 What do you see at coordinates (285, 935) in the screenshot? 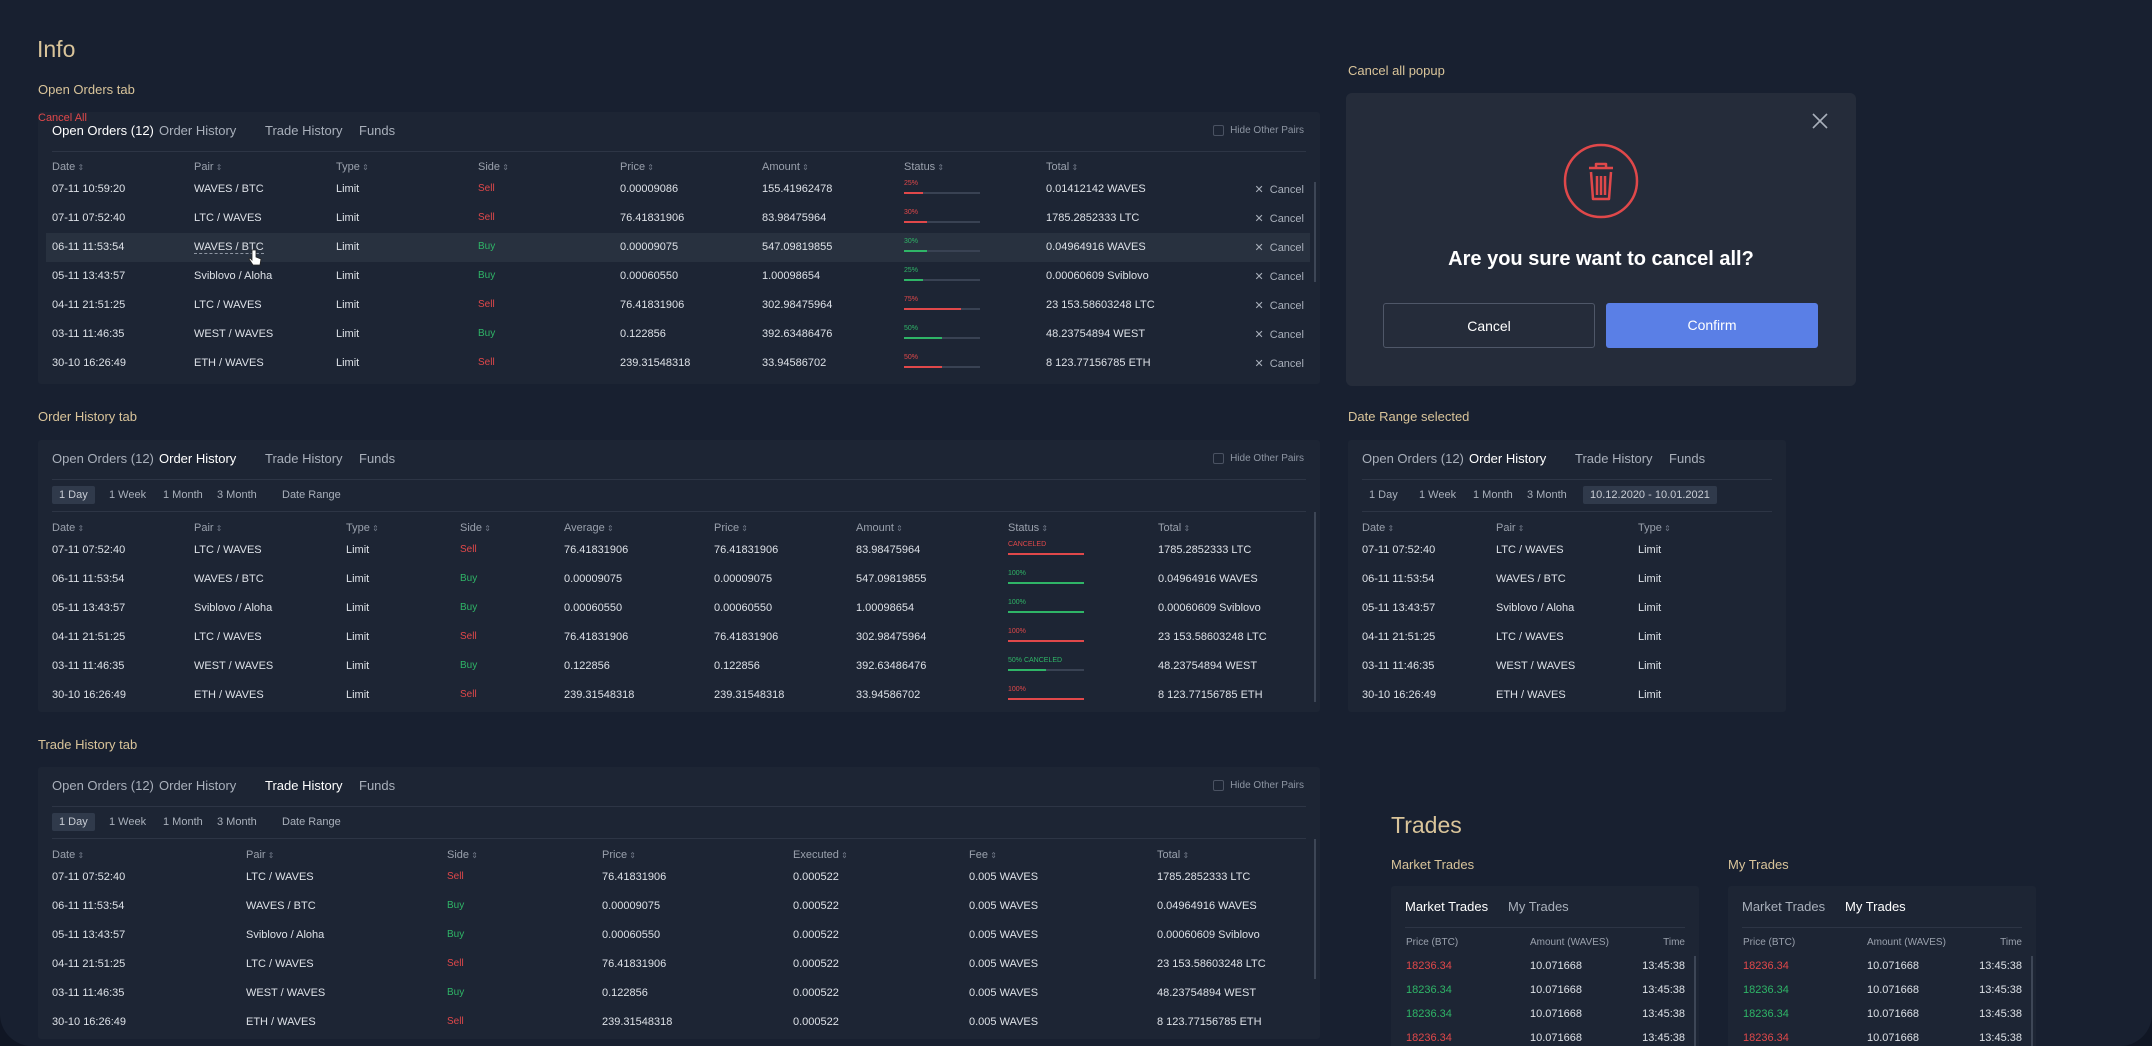
I see `trade-pair: Sviblovo / Aloha` at bounding box center [285, 935].